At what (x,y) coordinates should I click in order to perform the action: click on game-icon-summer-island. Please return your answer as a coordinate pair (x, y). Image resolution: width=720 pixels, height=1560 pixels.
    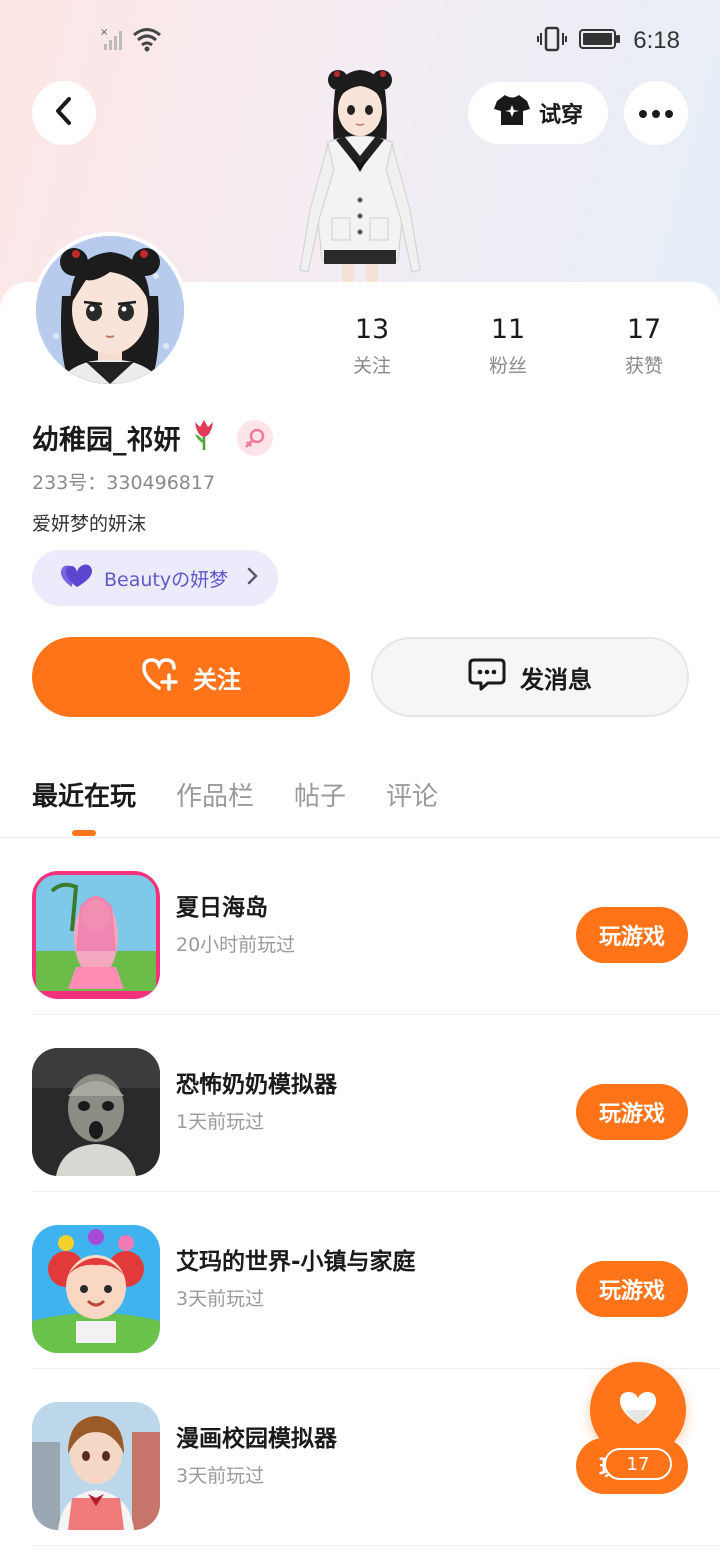
    Looking at the image, I should click on (96, 935).